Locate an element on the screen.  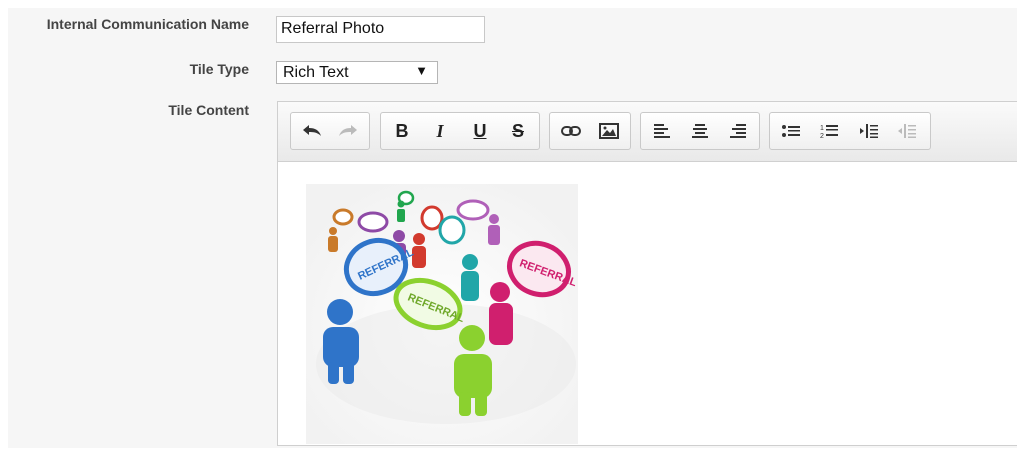
strikethrough-icon: S is located at coordinates (517, 130).